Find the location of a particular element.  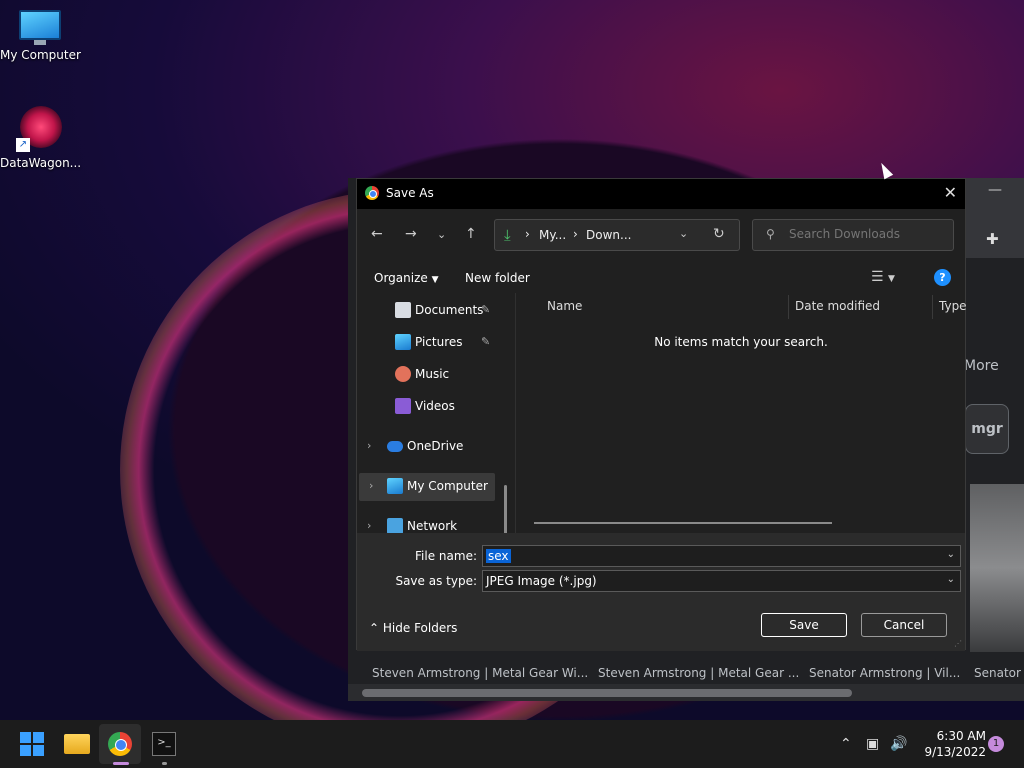

up-arrow-icon: ↑ is located at coordinates (471, 234).